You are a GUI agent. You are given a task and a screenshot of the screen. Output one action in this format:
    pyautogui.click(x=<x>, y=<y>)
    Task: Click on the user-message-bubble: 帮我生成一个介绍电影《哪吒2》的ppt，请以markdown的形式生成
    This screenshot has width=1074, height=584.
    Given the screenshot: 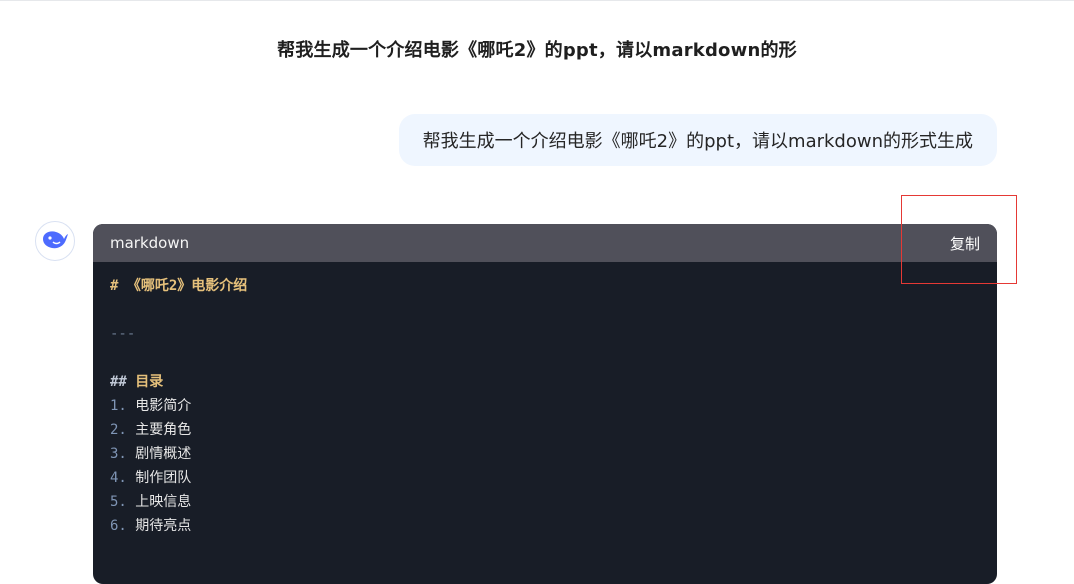 What is the action you would take?
    pyautogui.click(x=697, y=140)
    